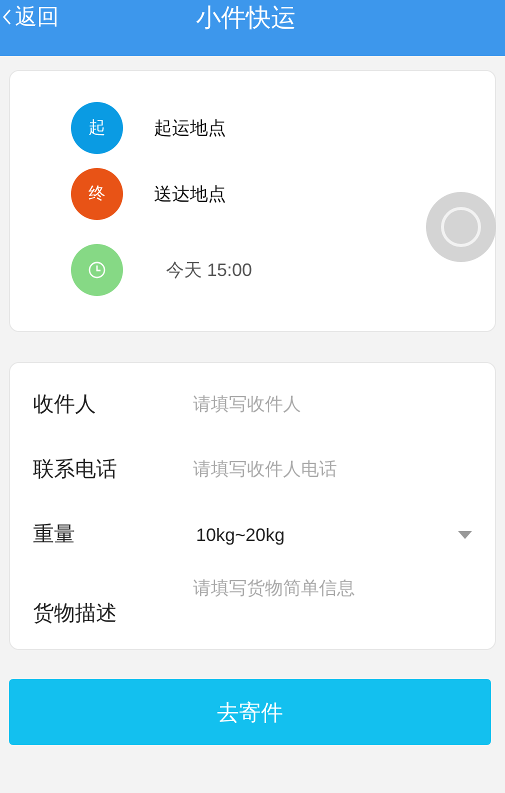  Describe the element at coordinates (209, 270) in the screenshot. I see `pickup-time-field: 今天 15:00` at that location.